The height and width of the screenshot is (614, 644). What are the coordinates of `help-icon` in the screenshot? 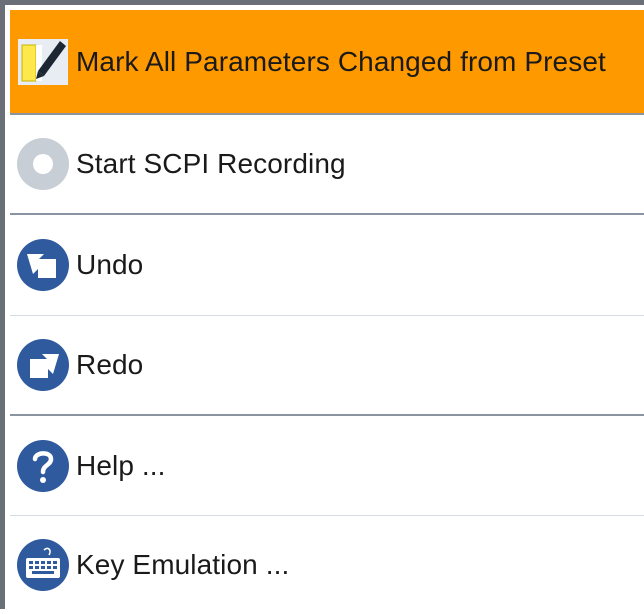 It's located at (43, 466).